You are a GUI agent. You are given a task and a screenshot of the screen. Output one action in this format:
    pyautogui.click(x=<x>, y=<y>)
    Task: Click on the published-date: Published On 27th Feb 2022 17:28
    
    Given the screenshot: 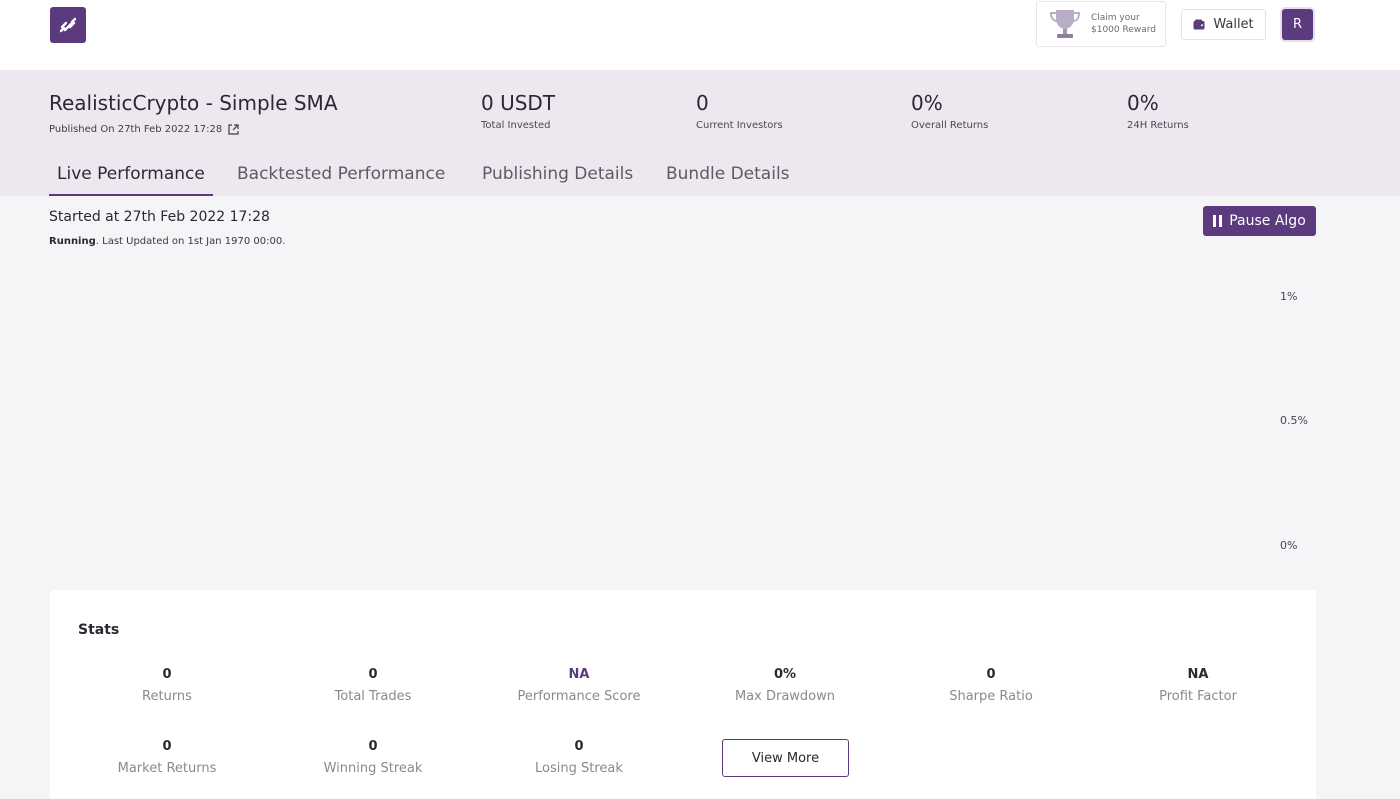 What is the action you would take?
    pyautogui.click(x=136, y=129)
    